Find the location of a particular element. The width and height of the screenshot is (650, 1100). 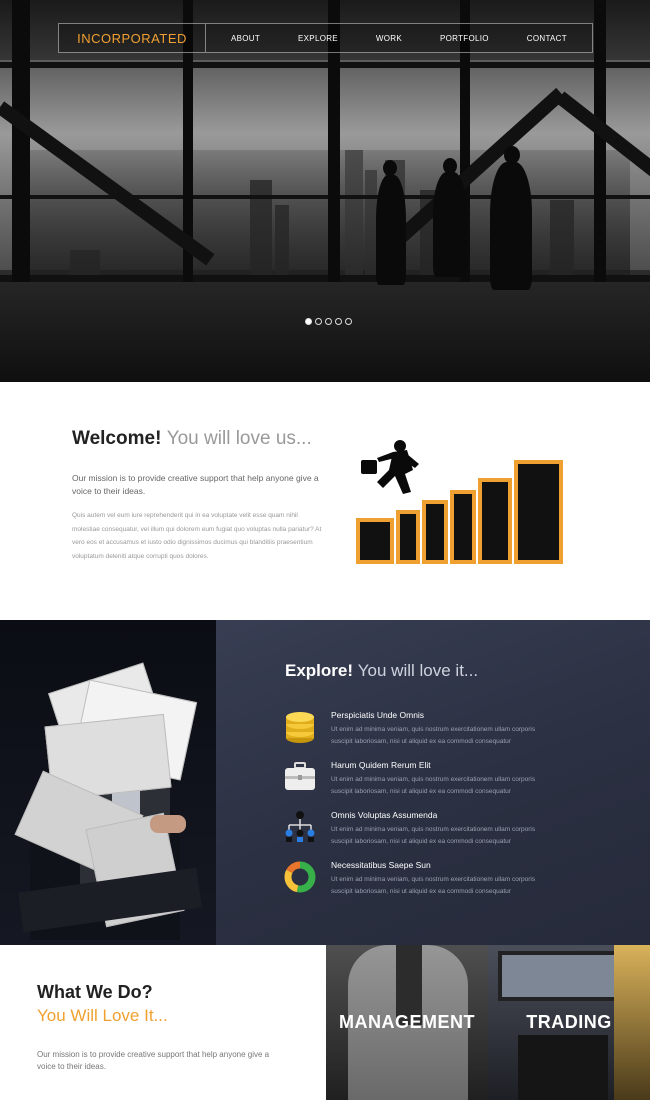

nav-portfolio: PORTFOLIO is located at coordinates (464, 38).